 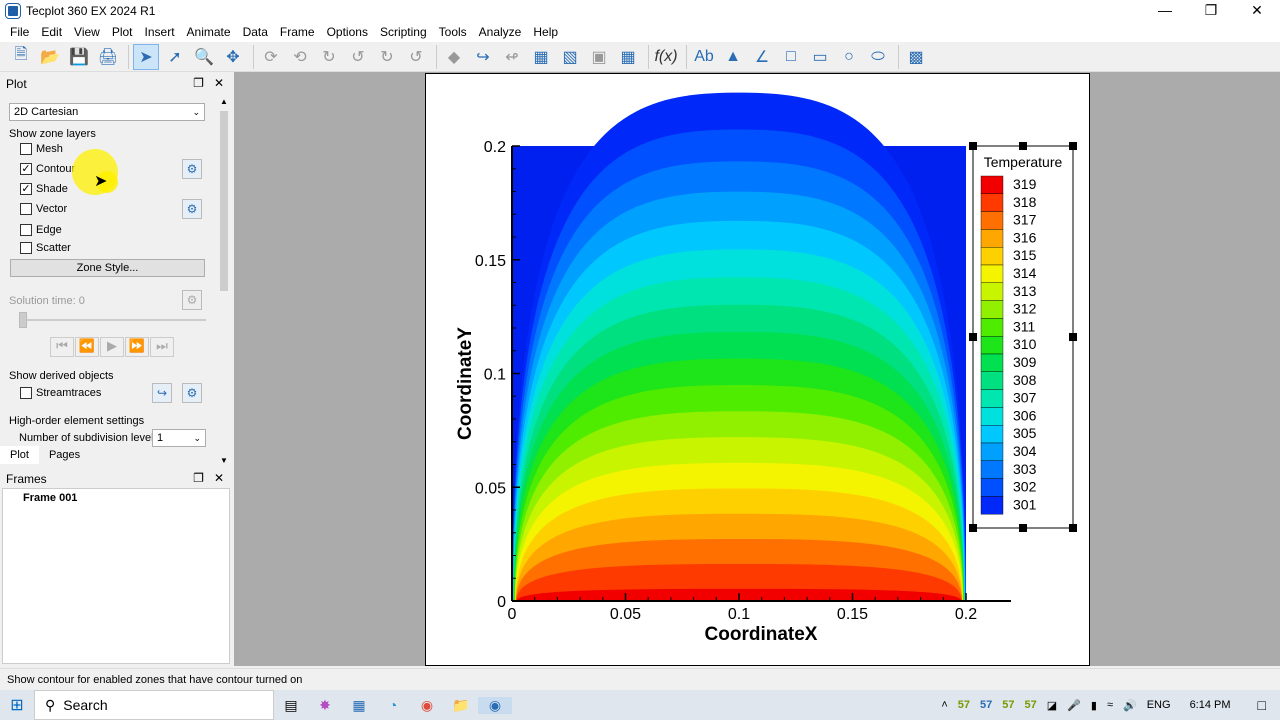 What do you see at coordinates (545, 32) in the screenshot?
I see `menu-help: Help` at bounding box center [545, 32].